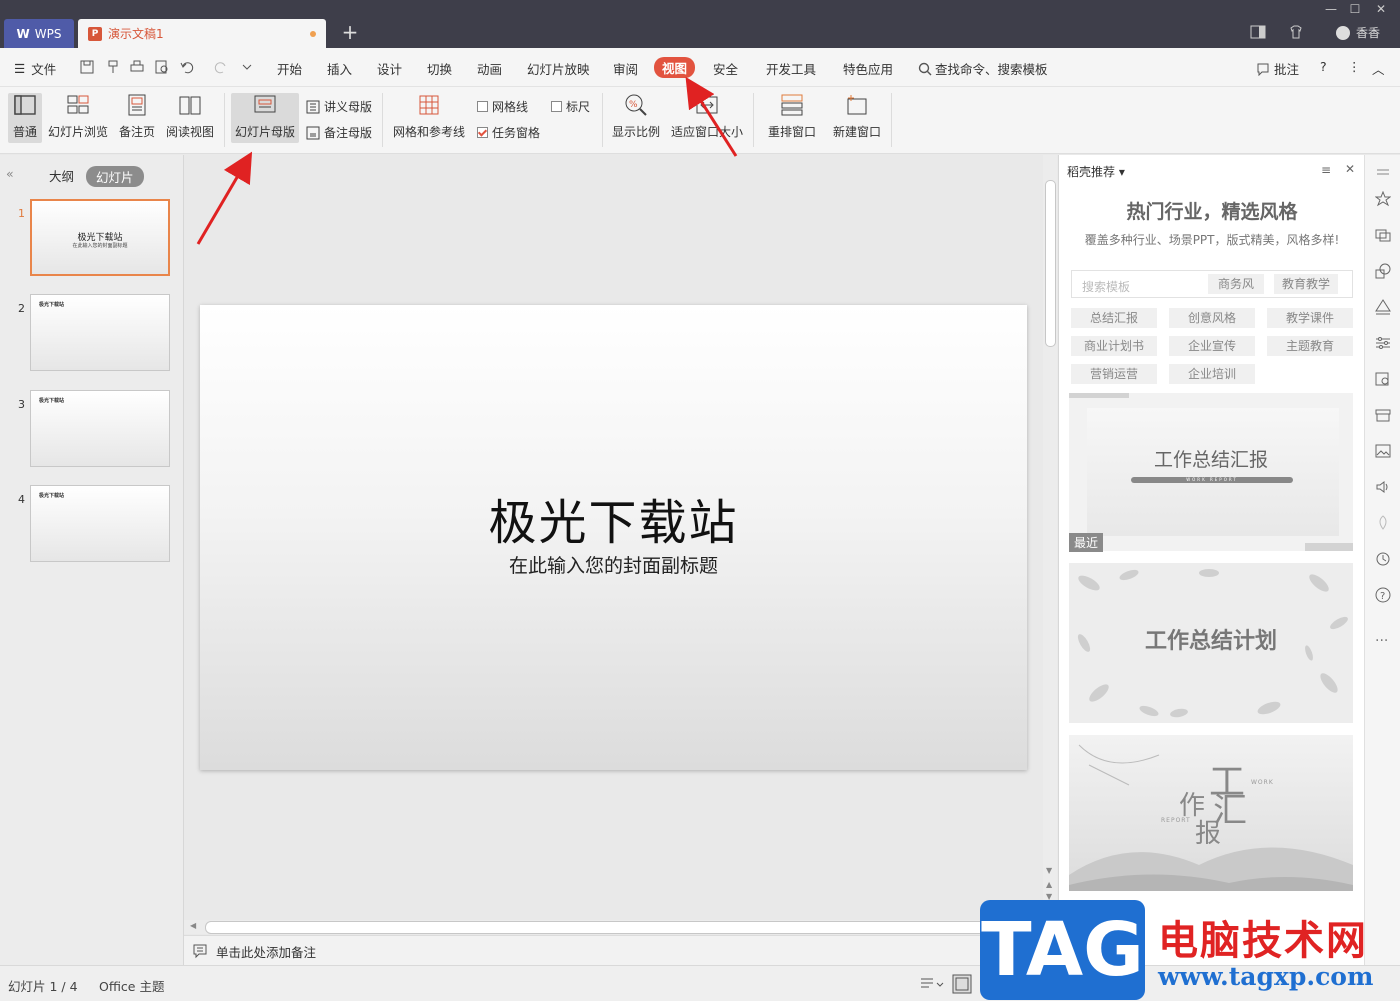 This screenshot has width=1400, height=1001. I want to click on tab-slides: 幻灯片, so click(115, 176).